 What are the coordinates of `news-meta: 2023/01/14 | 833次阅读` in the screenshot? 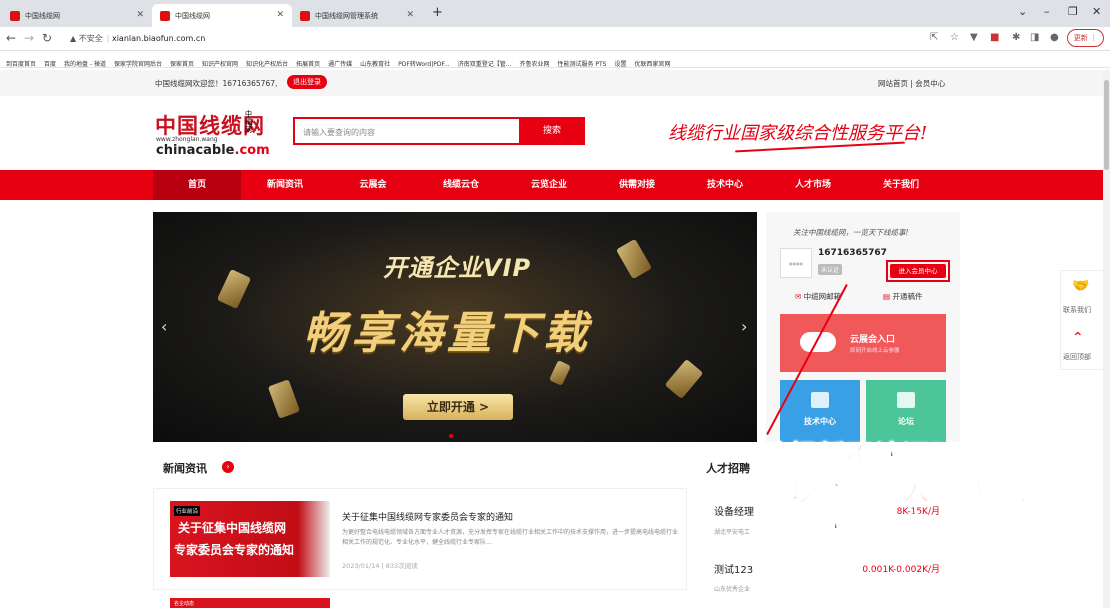 It's located at (380, 566).